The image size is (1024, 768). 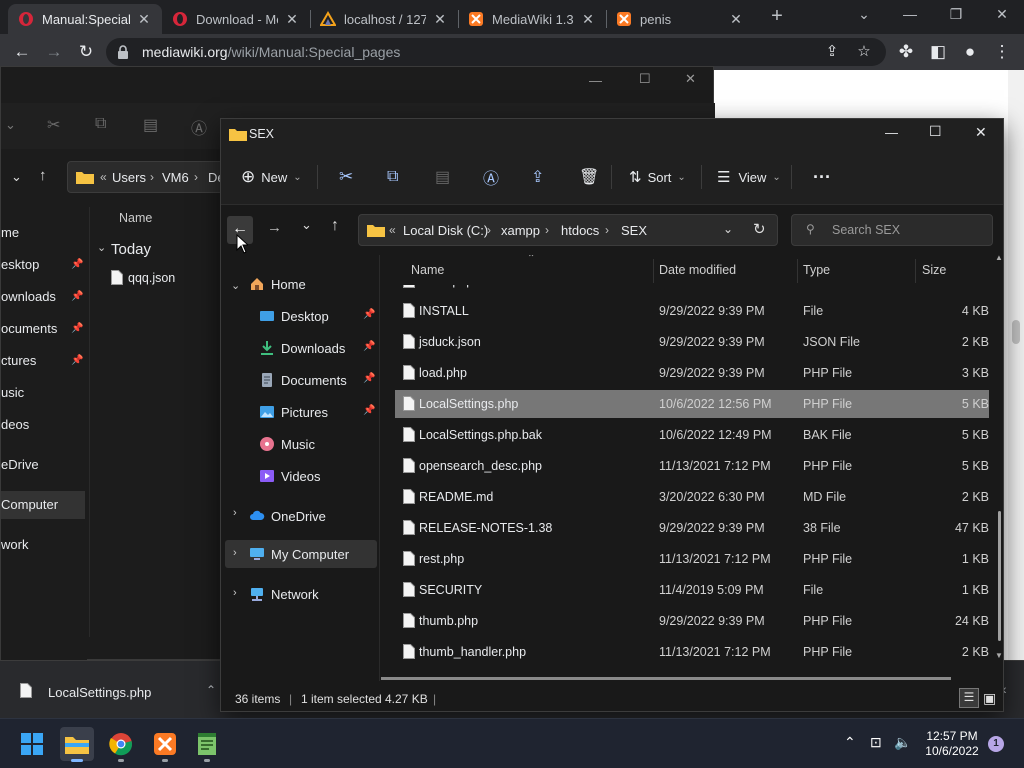 What do you see at coordinates (10, 232) in the screenshot?
I see `nav-item-home: me` at bounding box center [10, 232].